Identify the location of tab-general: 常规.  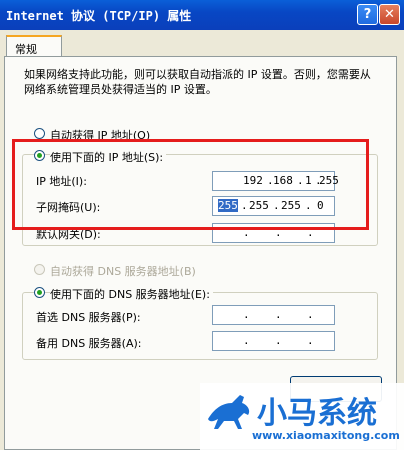
(34, 46).